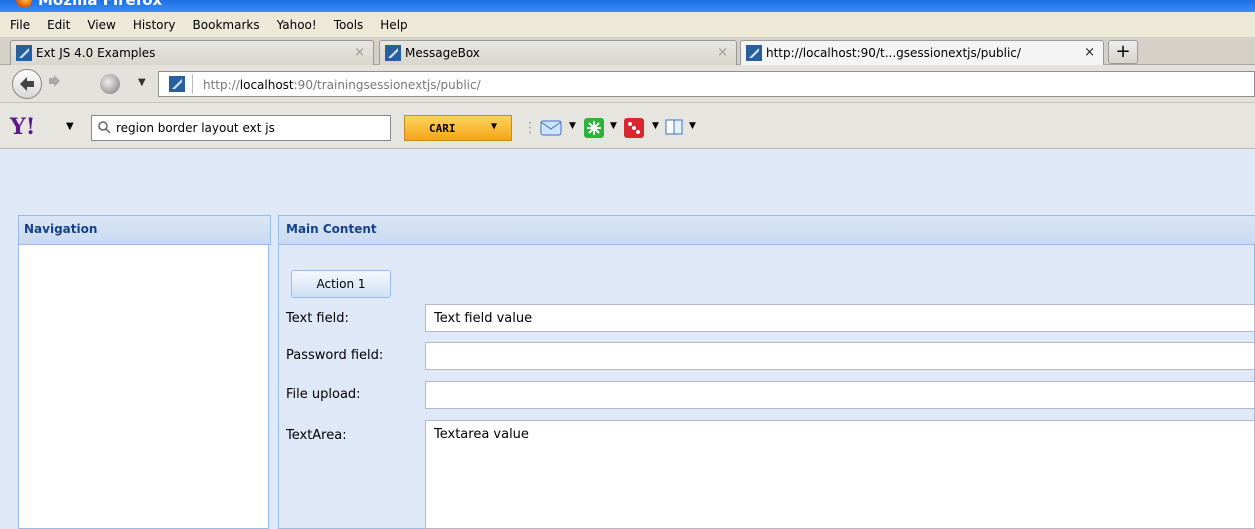  What do you see at coordinates (442, 128) in the screenshot?
I see `search-button-label: CARI` at bounding box center [442, 128].